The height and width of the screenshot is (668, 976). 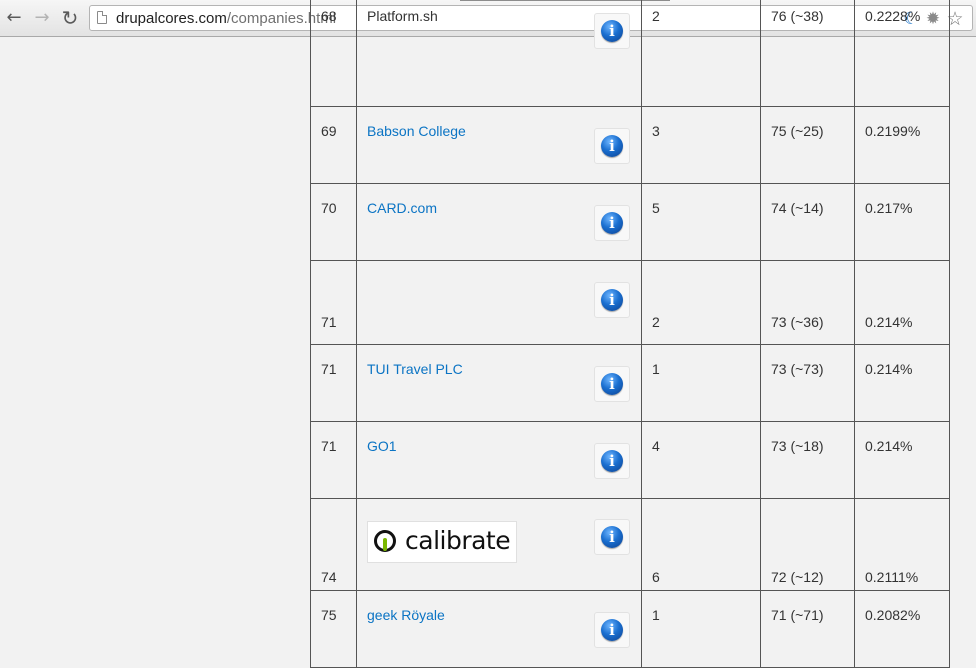 I want to click on company-cell: calibrate i, so click(x=499, y=544).